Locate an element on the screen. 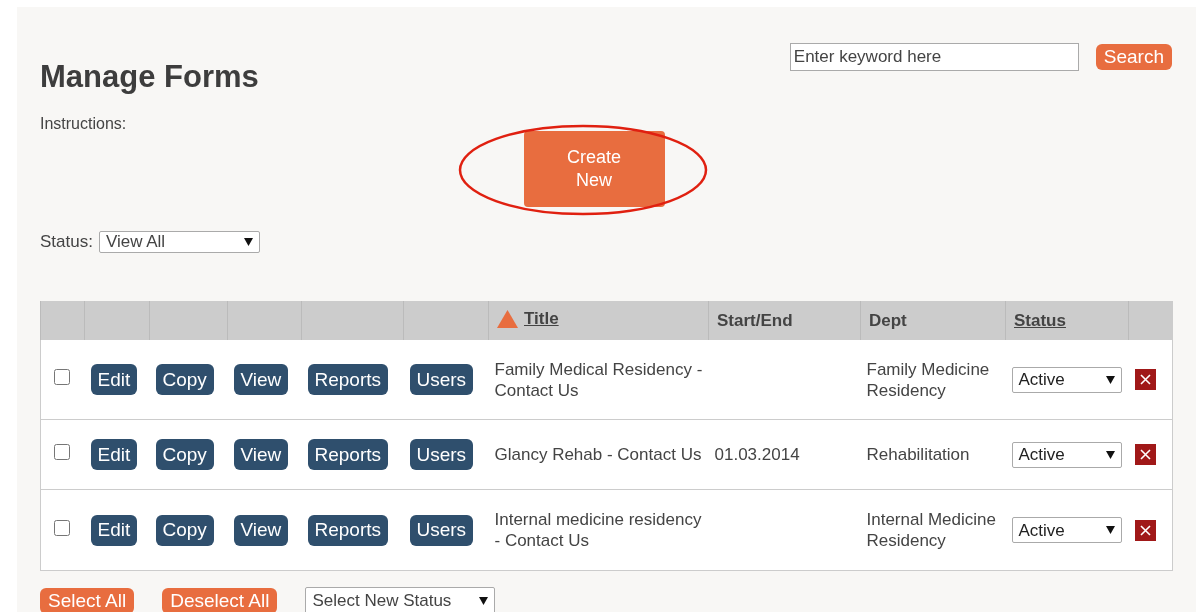 Image resolution: width=1196 pixels, height=612 pixels. column-header: Title is located at coordinates (598, 320).